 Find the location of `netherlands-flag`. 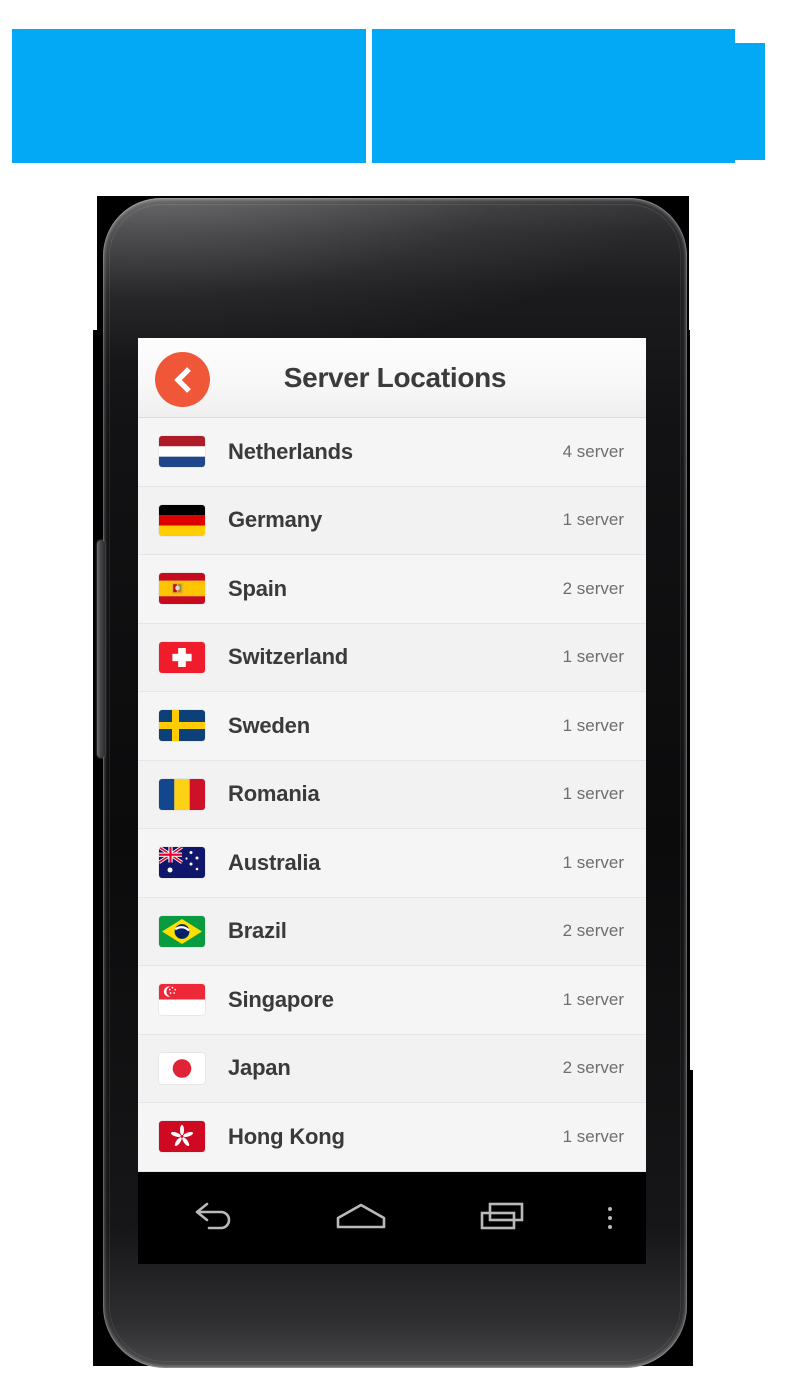

netherlands-flag is located at coordinates (182, 452).